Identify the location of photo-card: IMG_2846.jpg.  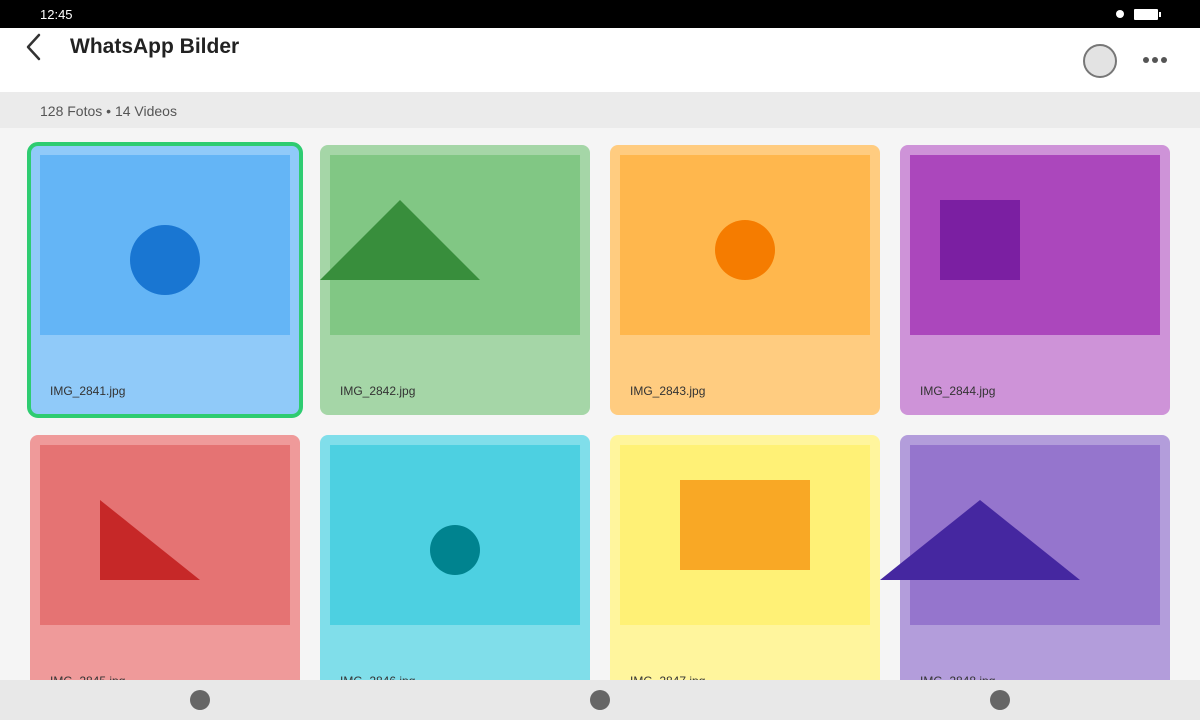
(455, 557).